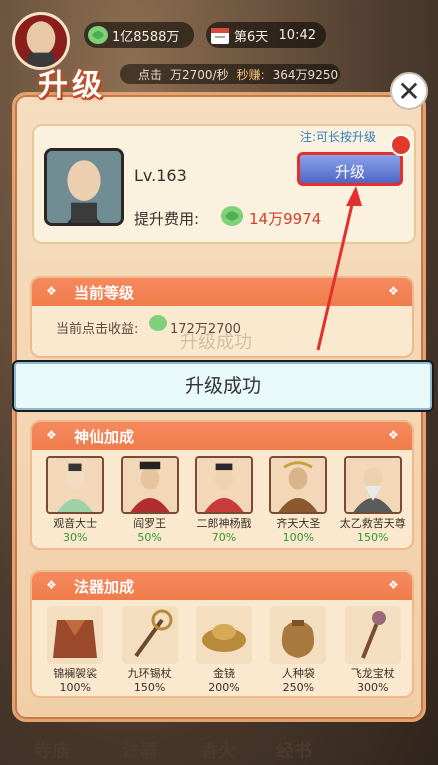 This screenshot has height=765, width=438. What do you see at coordinates (104, 587) in the screenshot?
I see `artifacts-bonus-title: 法器加成` at bounding box center [104, 587].